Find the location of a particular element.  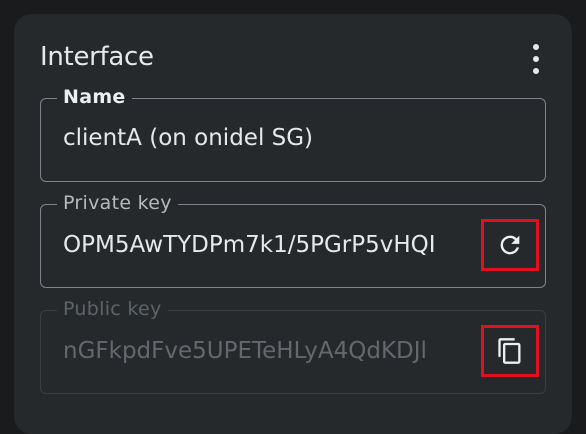

copy-icon is located at coordinates (509, 351).